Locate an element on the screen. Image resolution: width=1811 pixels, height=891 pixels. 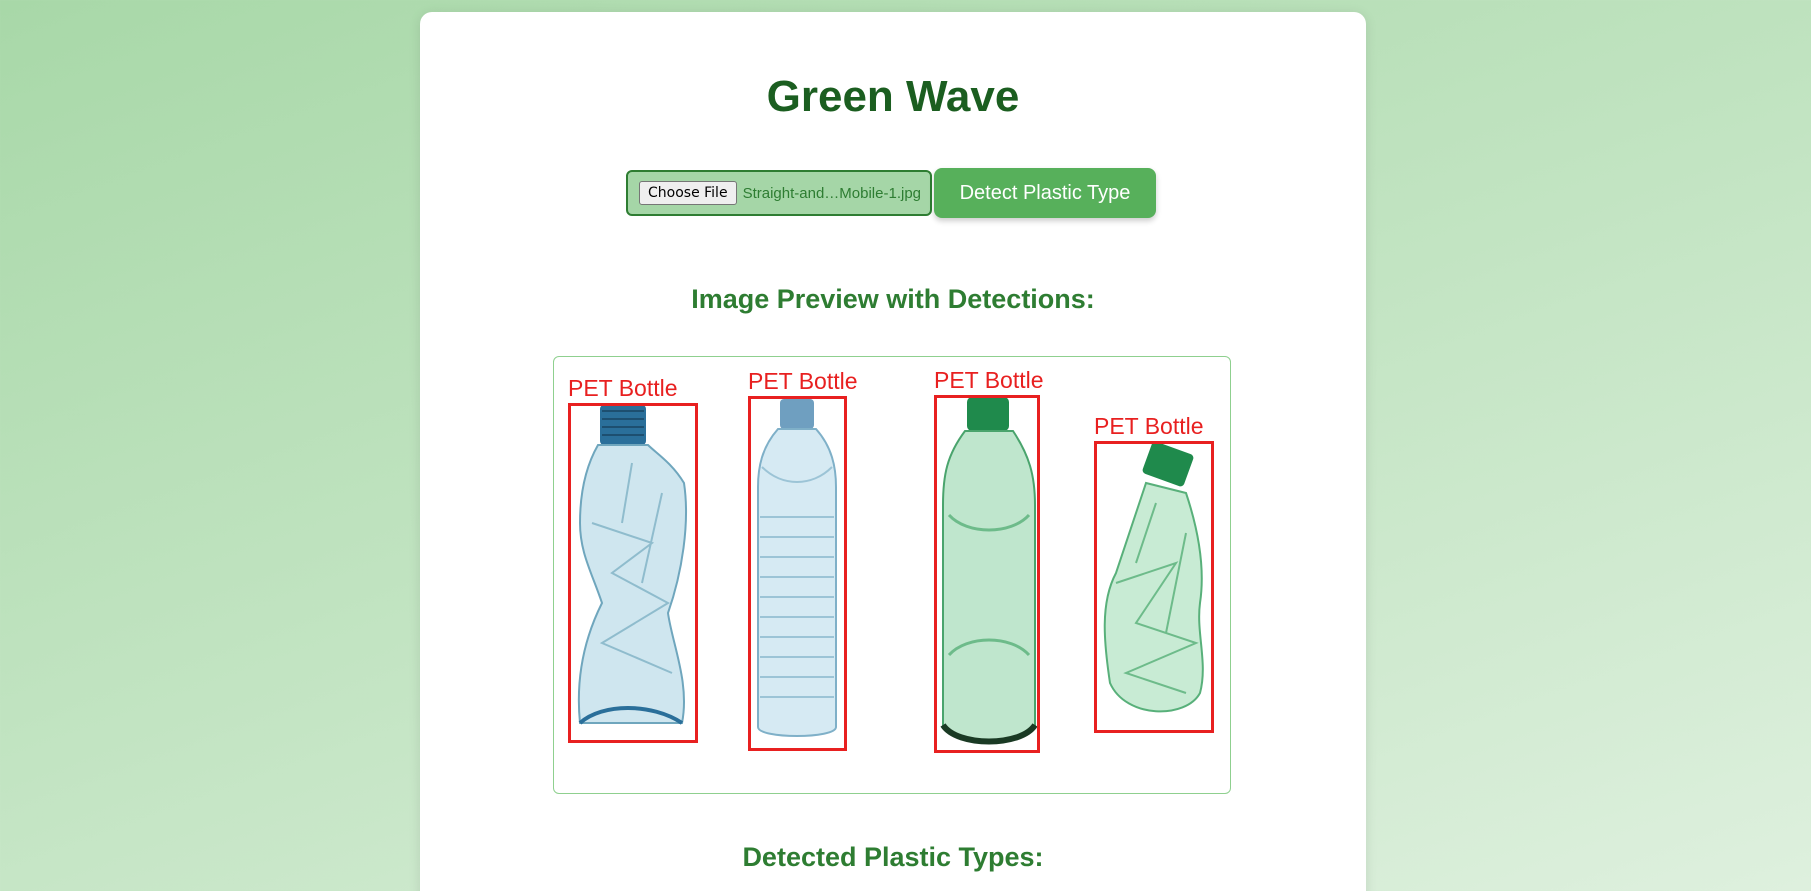
preview-heading: Image Preview with Detections: is located at coordinates (893, 299).